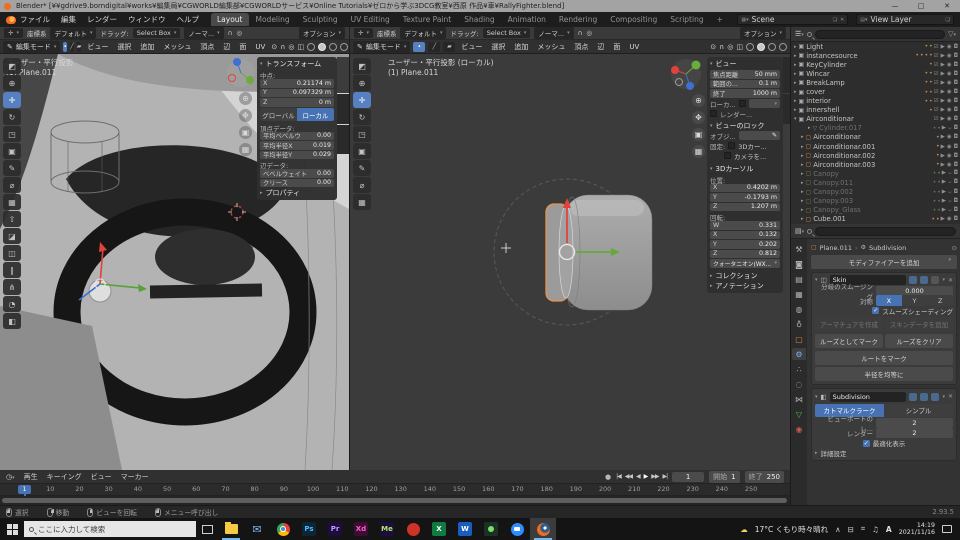  What do you see at coordinates (875, 55) in the screenshot?
I see `outliner-row: ▸ ▣ instancesource • • • • ☑ ▶ ◉ ◘` at bounding box center [875, 55].